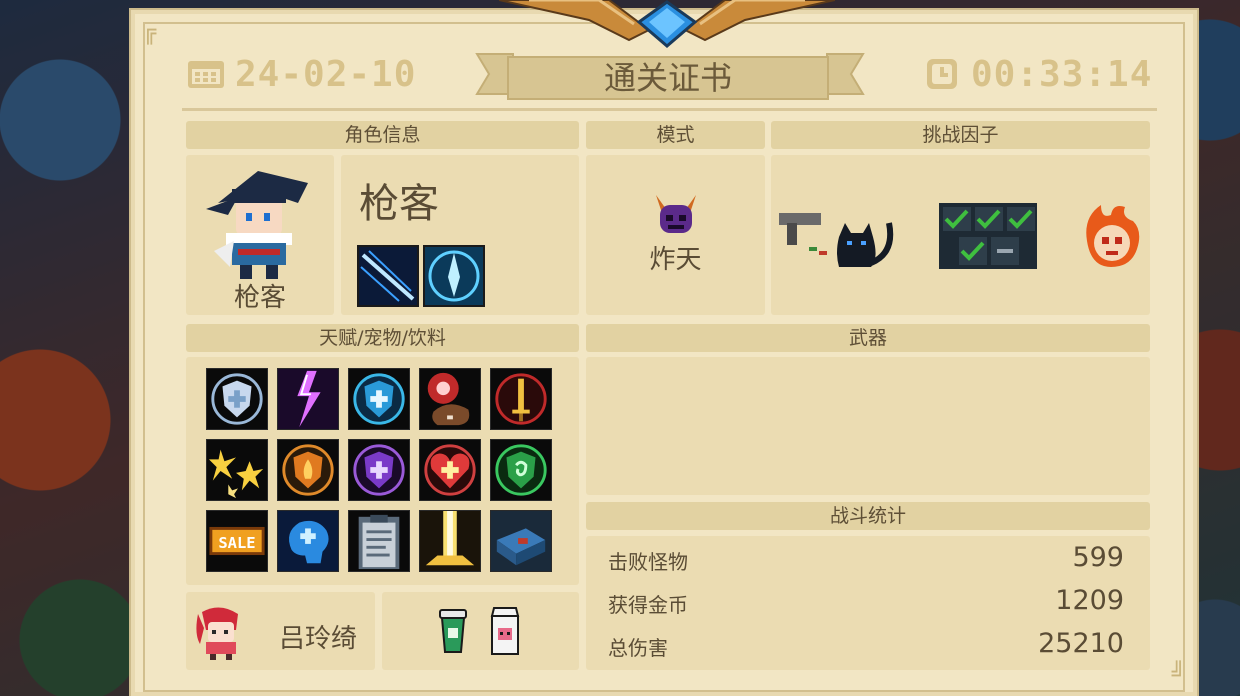 This screenshot has width=1240, height=696. What do you see at coordinates (379, 399) in the screenshot?
I see `blue-shield-icon` at bounding box center [379, 399].